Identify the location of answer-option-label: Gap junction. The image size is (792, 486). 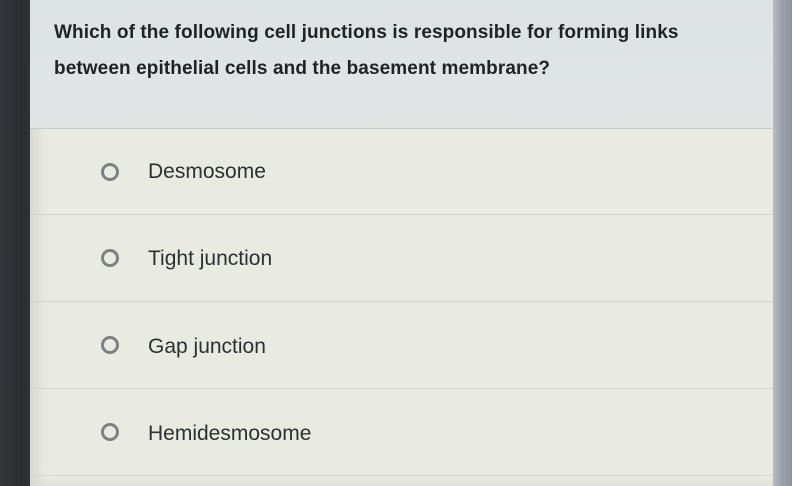
(207, 346).